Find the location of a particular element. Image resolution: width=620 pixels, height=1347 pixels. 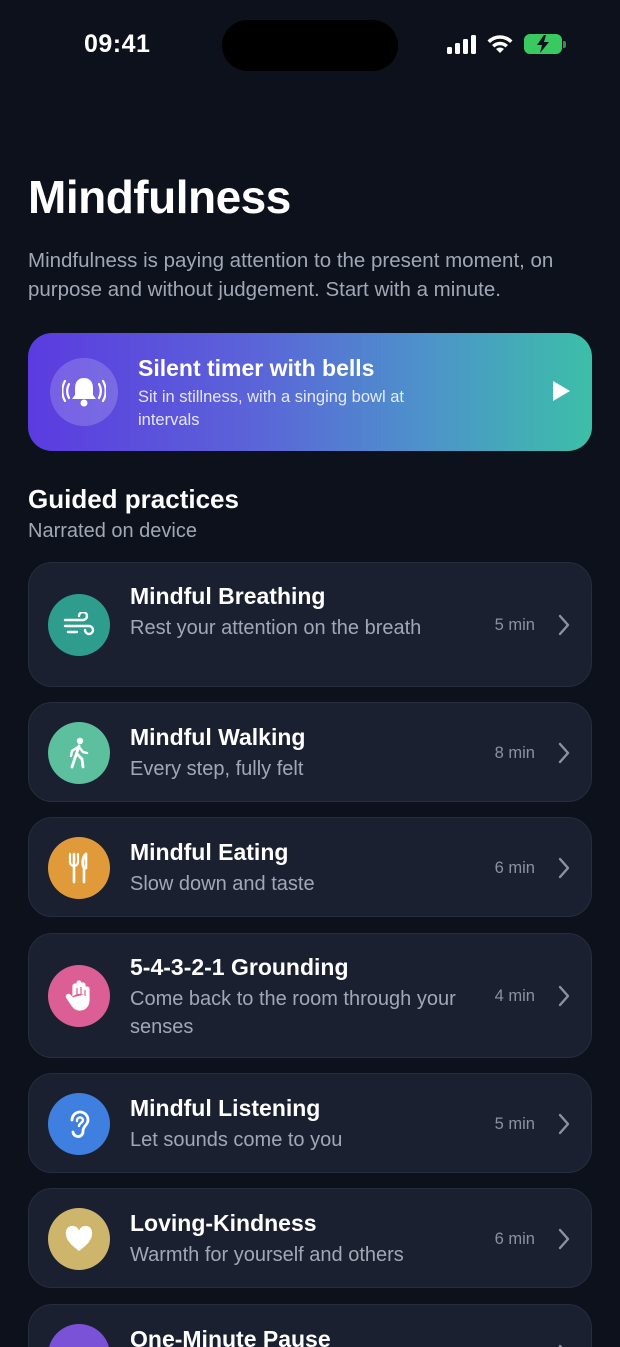

fork-knife-icon is located at coordinates (78, 868).